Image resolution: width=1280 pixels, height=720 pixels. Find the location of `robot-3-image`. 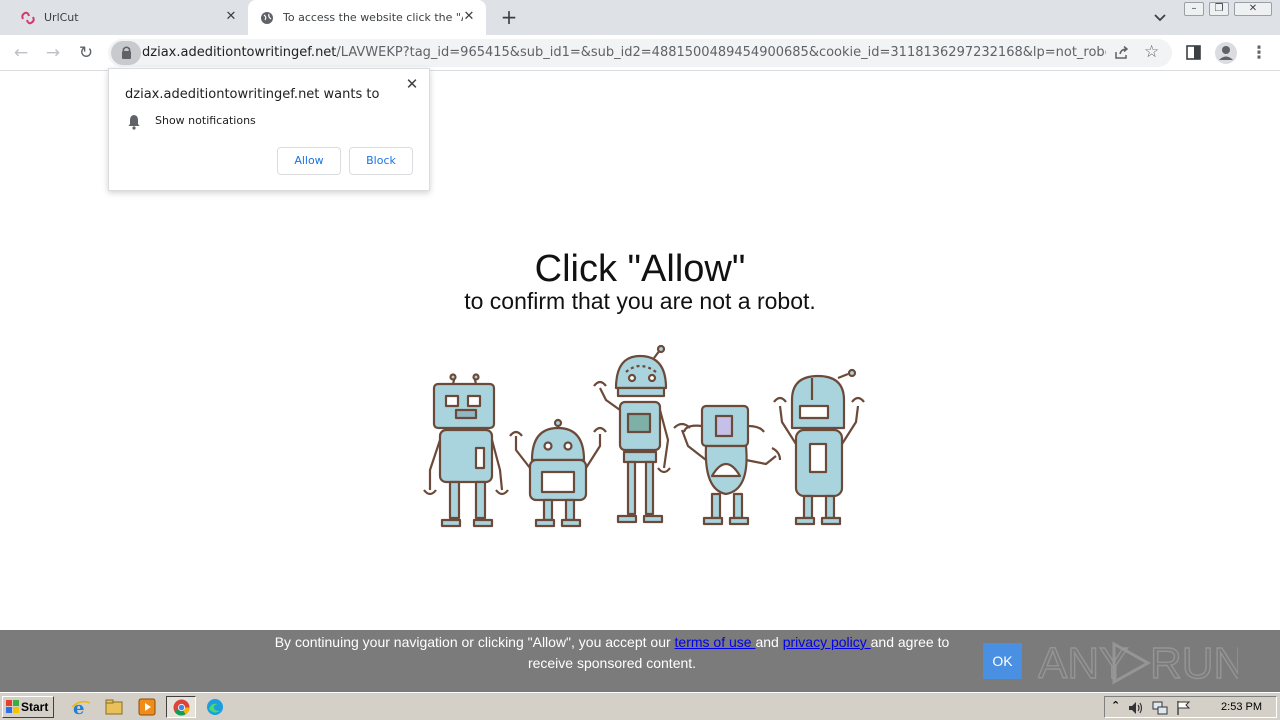

robot-3-image is located at coordinates (632, 434).